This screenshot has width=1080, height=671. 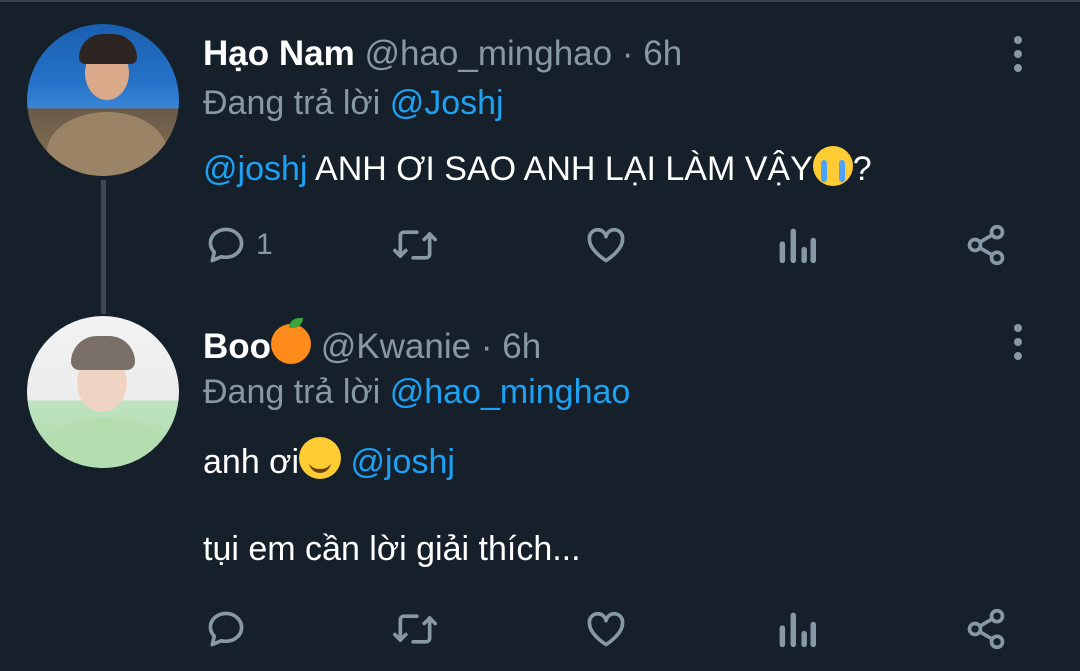 I want to click on smiling-face-icon, so click(x=320, y=458).